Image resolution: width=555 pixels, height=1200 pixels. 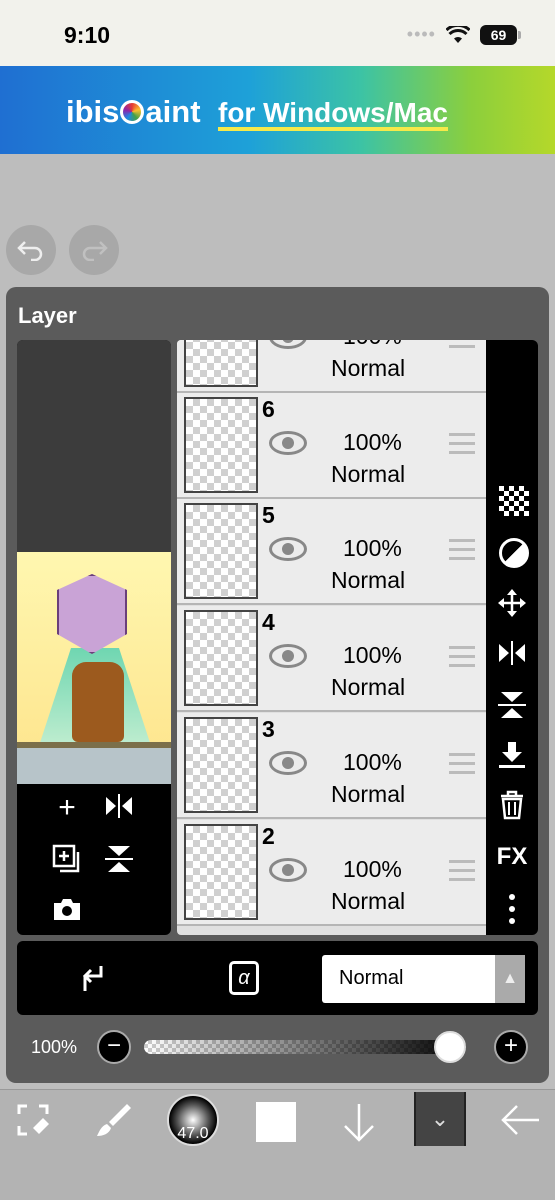 I want to click on logo-text-left: ibis, so click(x=93, y=111).